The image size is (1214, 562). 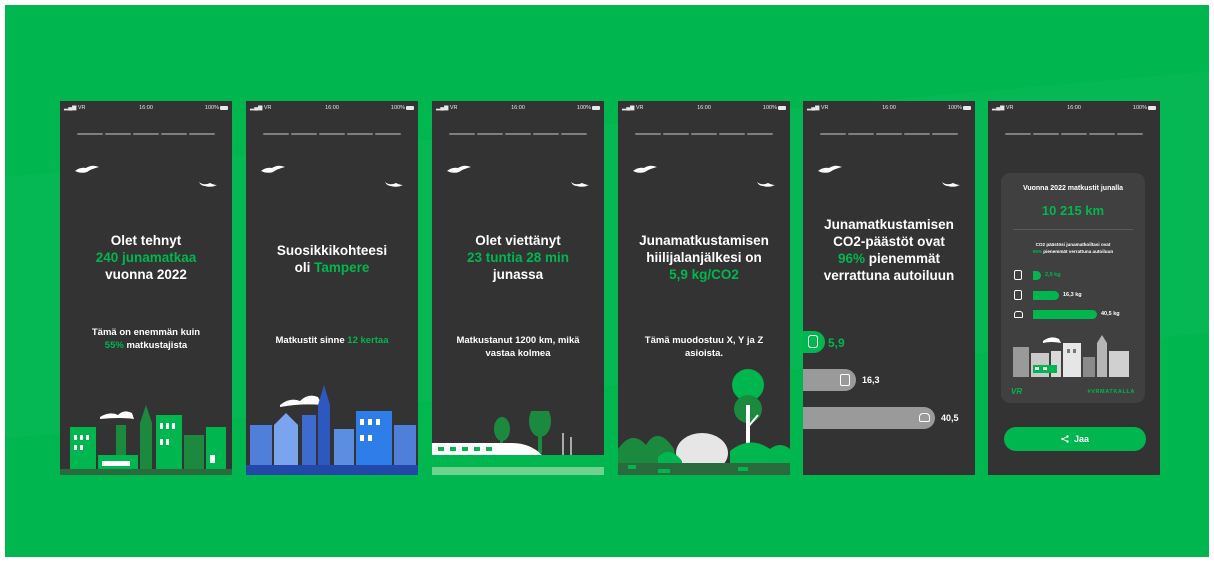 What do you see at coordinates (871, 380) in the screenshot?
I see `comparison-value-bus: 16,3` at bounding box center [871, 380].